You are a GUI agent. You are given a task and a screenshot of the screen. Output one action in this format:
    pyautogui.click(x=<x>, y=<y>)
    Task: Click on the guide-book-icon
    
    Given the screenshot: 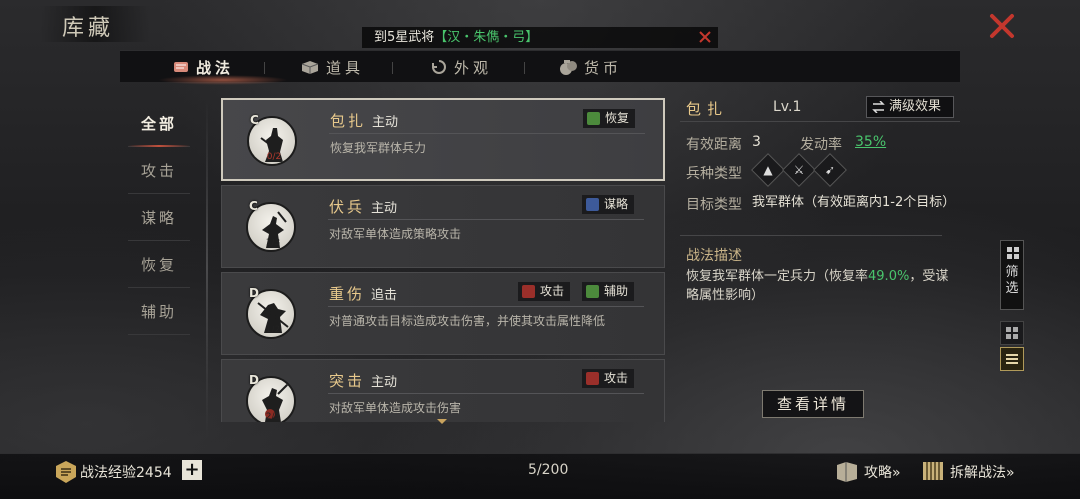 What is the action you would take?
    pyautogui.click(x=847, y=471)
    